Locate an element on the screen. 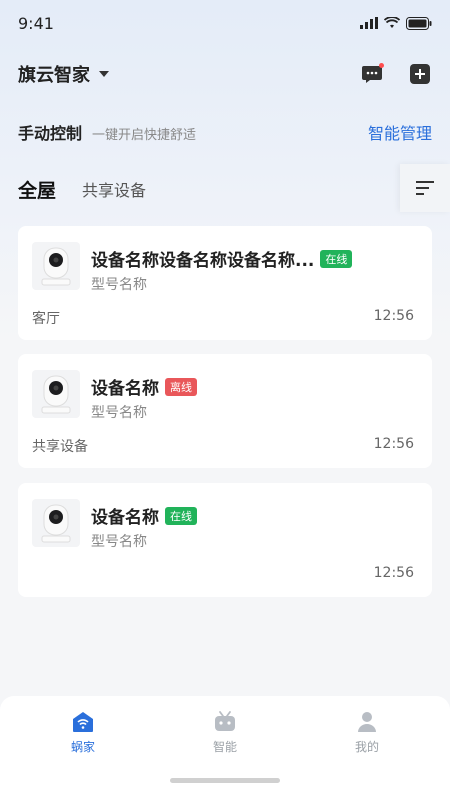 The image size is (450, 800). device-card: 设备名称 离线 型号名称 共享设备 12:56 is located at coordinates (225, 411).